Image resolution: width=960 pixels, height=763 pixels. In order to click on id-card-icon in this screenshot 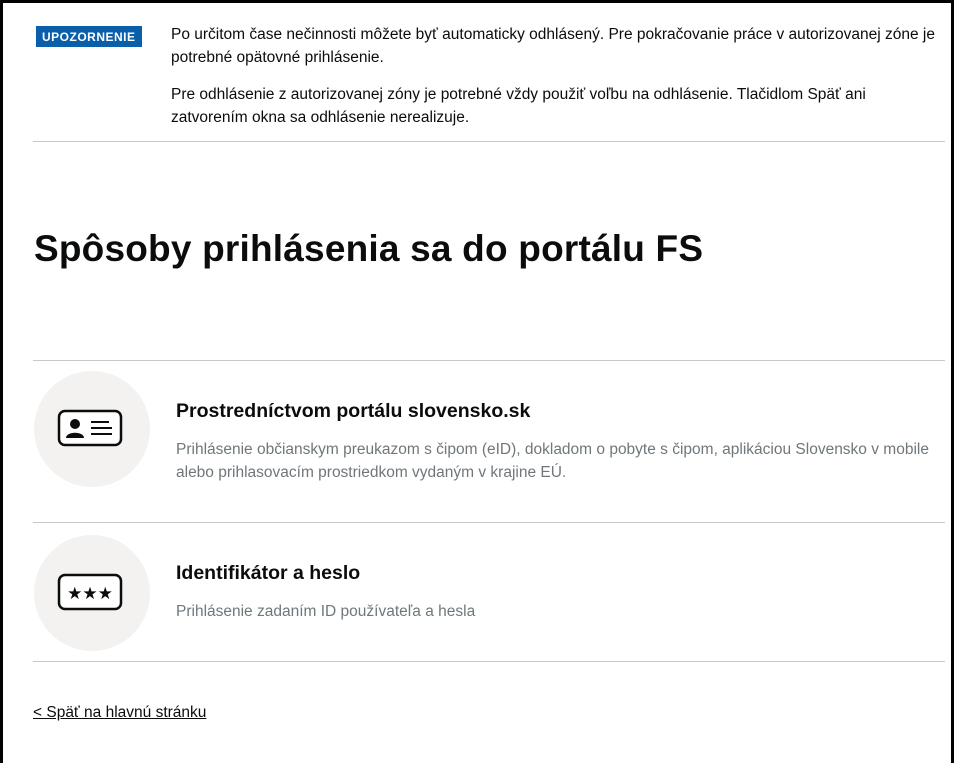, I will do `click(90, 428)`.